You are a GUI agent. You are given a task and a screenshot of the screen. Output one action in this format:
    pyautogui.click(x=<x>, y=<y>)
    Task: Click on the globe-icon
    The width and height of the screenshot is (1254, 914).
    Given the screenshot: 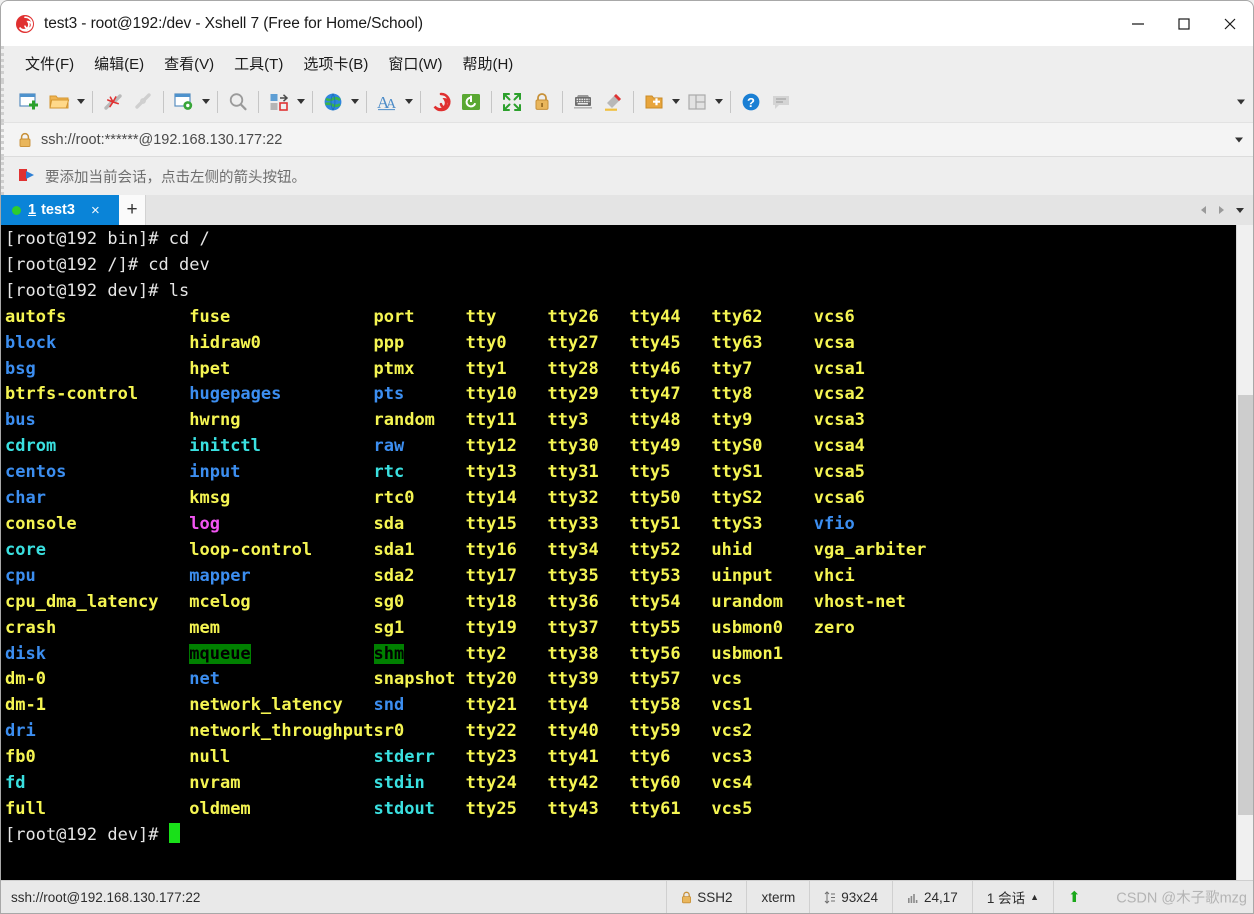 What is the action you would take?
    pyautogui.click(x=333, y=102)
    